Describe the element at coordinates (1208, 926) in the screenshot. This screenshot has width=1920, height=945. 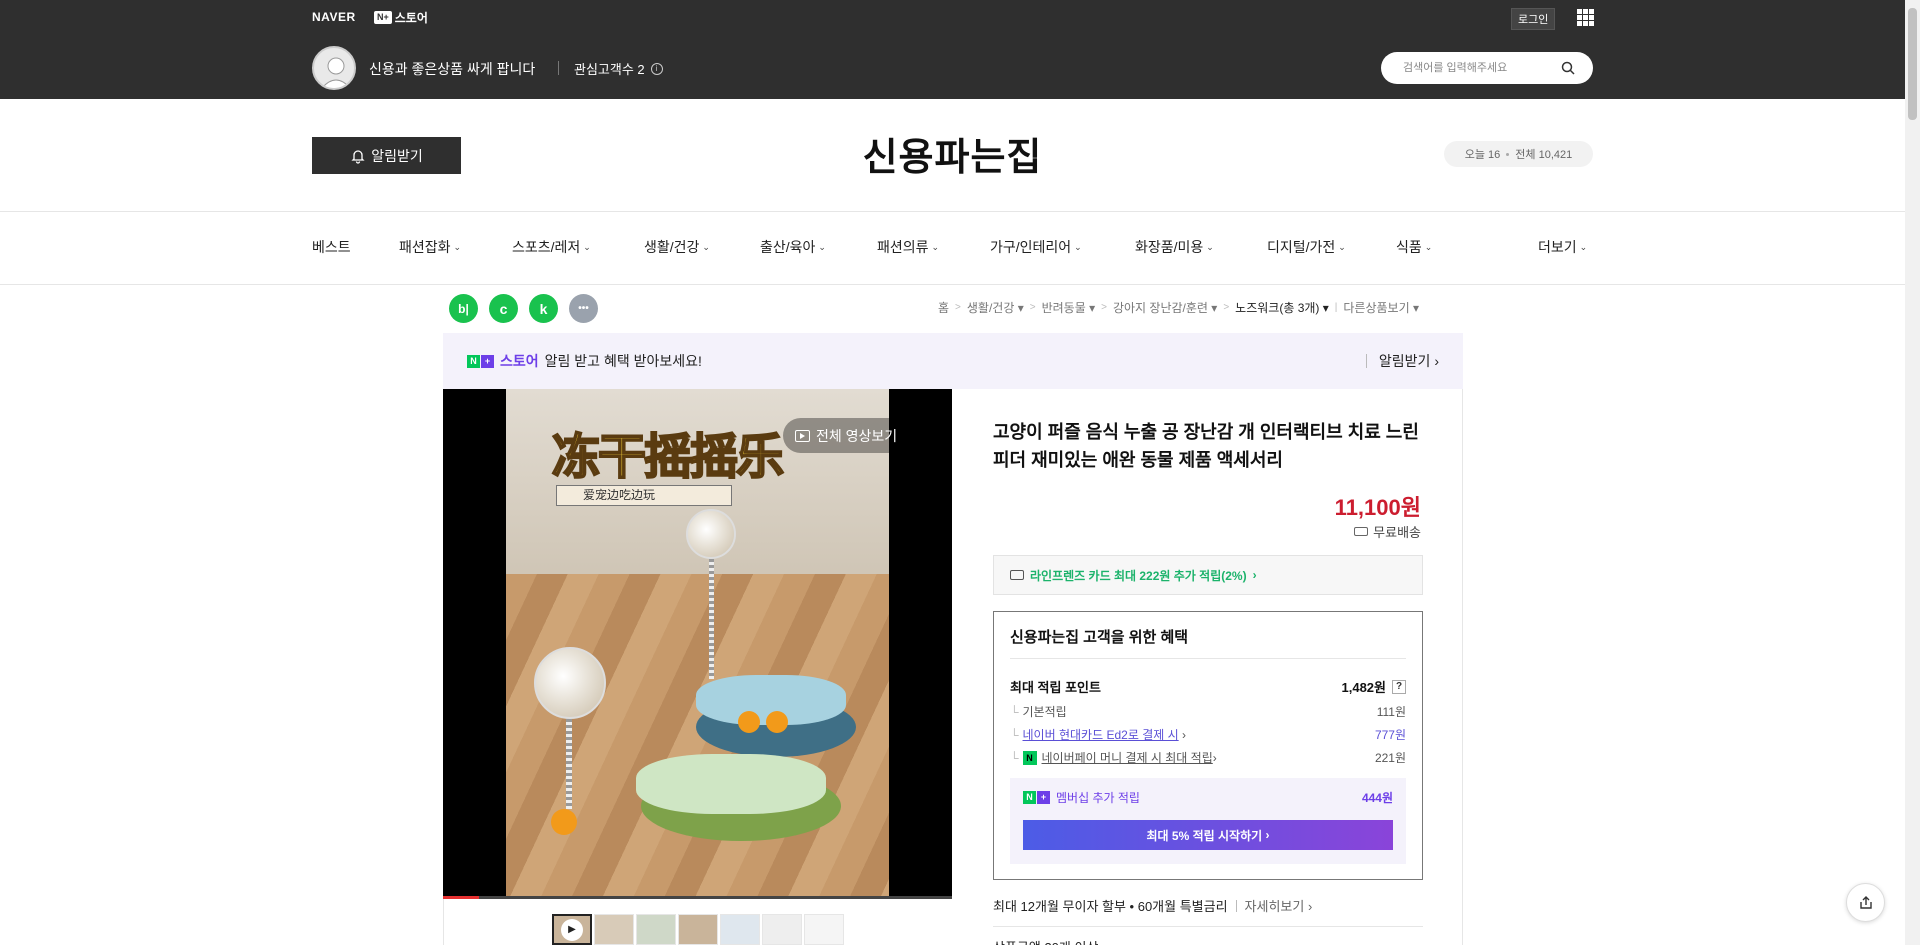
I see `installment-divider` at that location.